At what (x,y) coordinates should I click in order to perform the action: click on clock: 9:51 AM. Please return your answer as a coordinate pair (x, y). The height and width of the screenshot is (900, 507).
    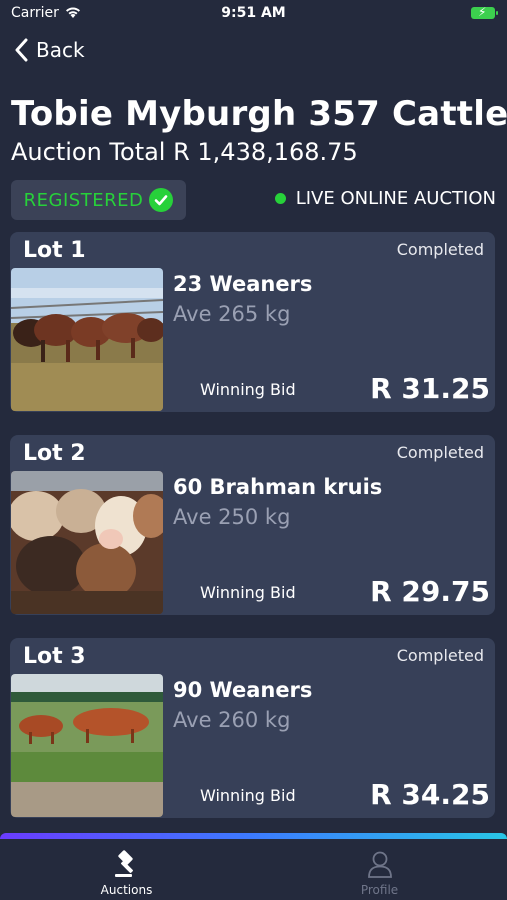
    Looking at the image, I should click on (253, 13).